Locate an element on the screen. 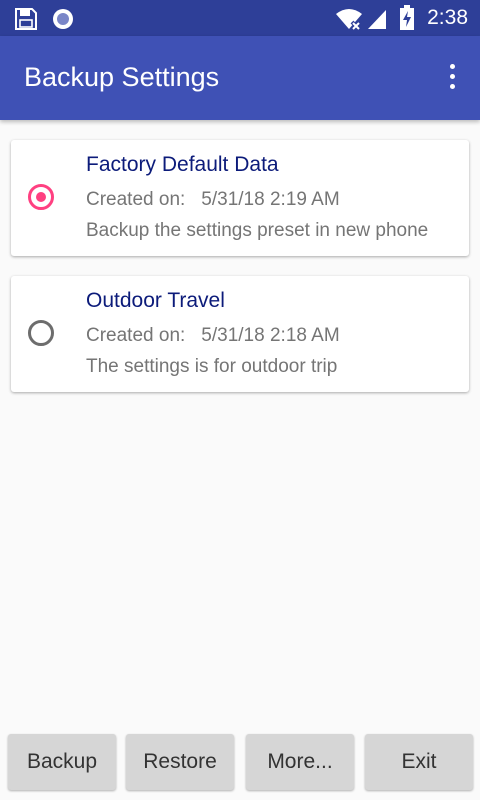  circle-notification-icon is located at coordinates (63, 19).